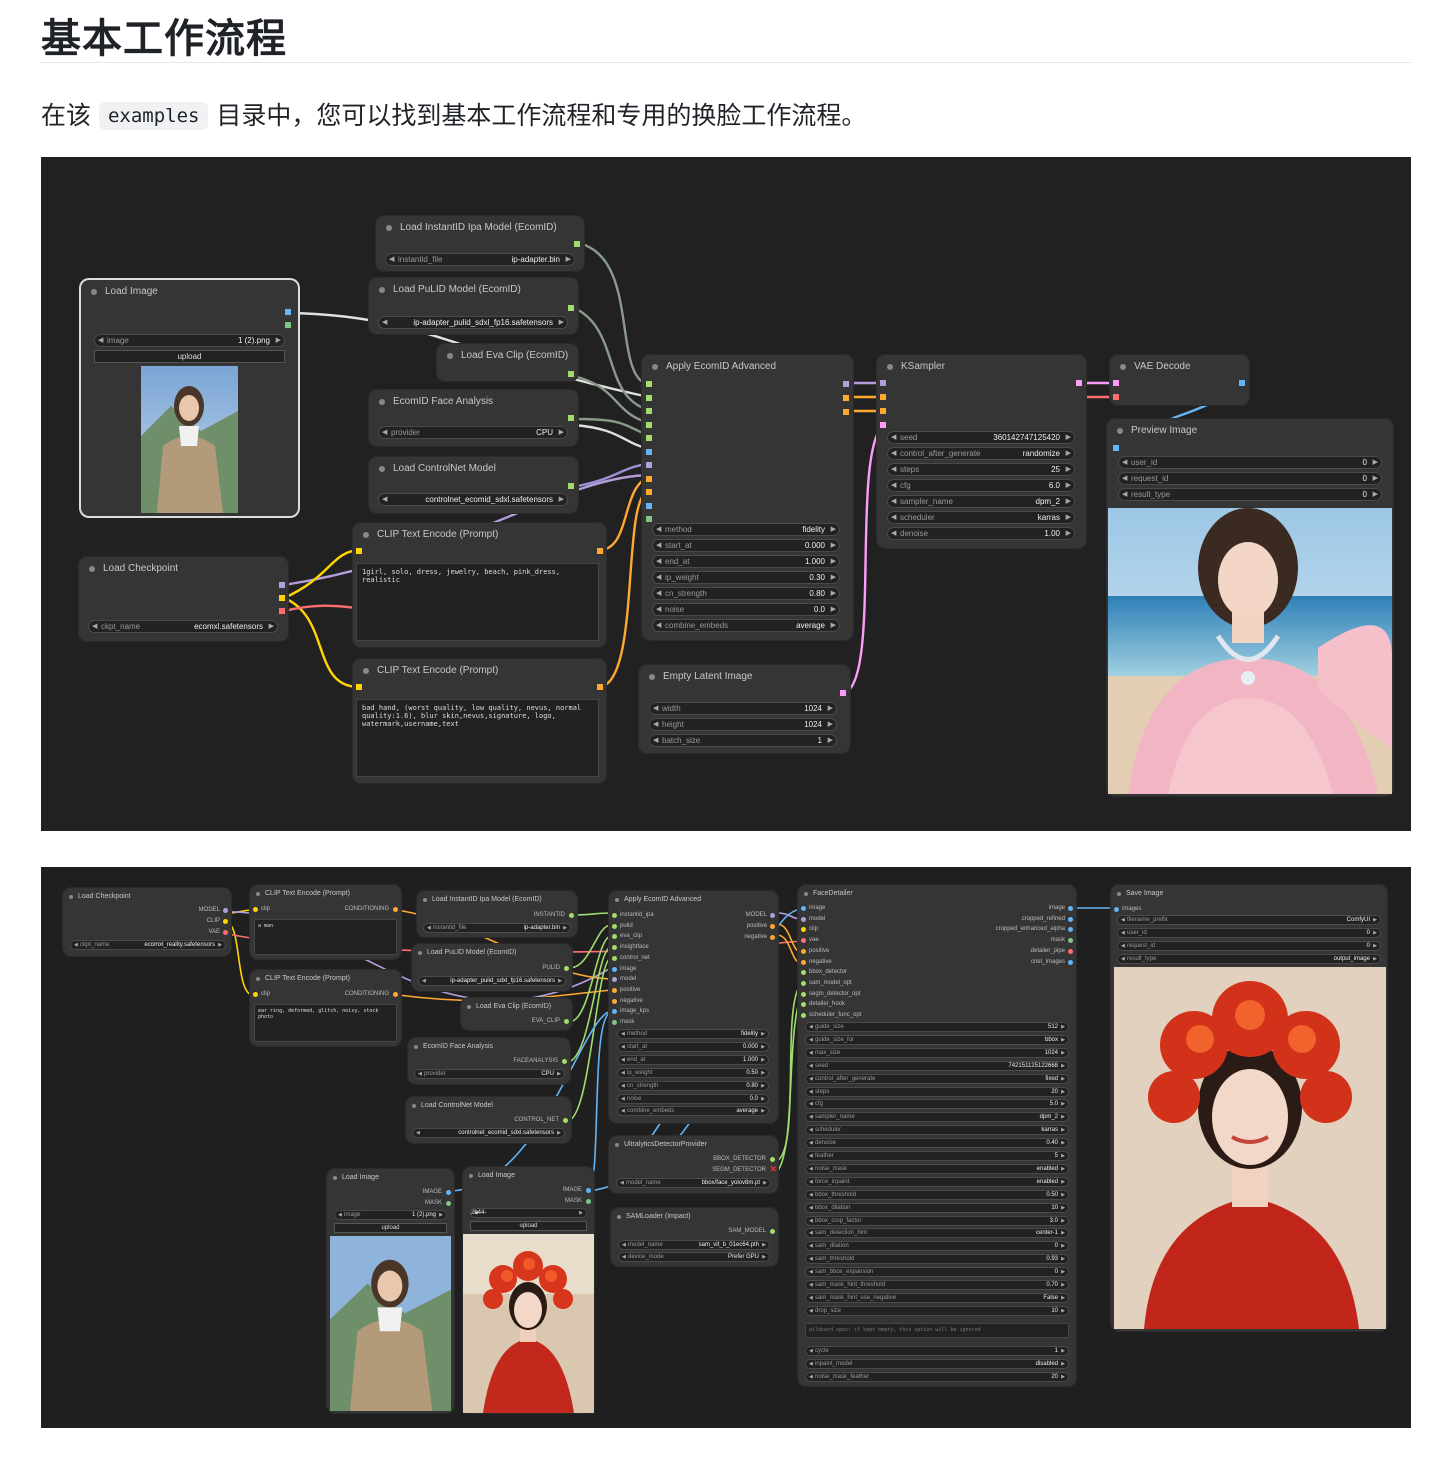  I want to click on widget-guide-size-for: guide_size_for bbox, so click(937, 1039).